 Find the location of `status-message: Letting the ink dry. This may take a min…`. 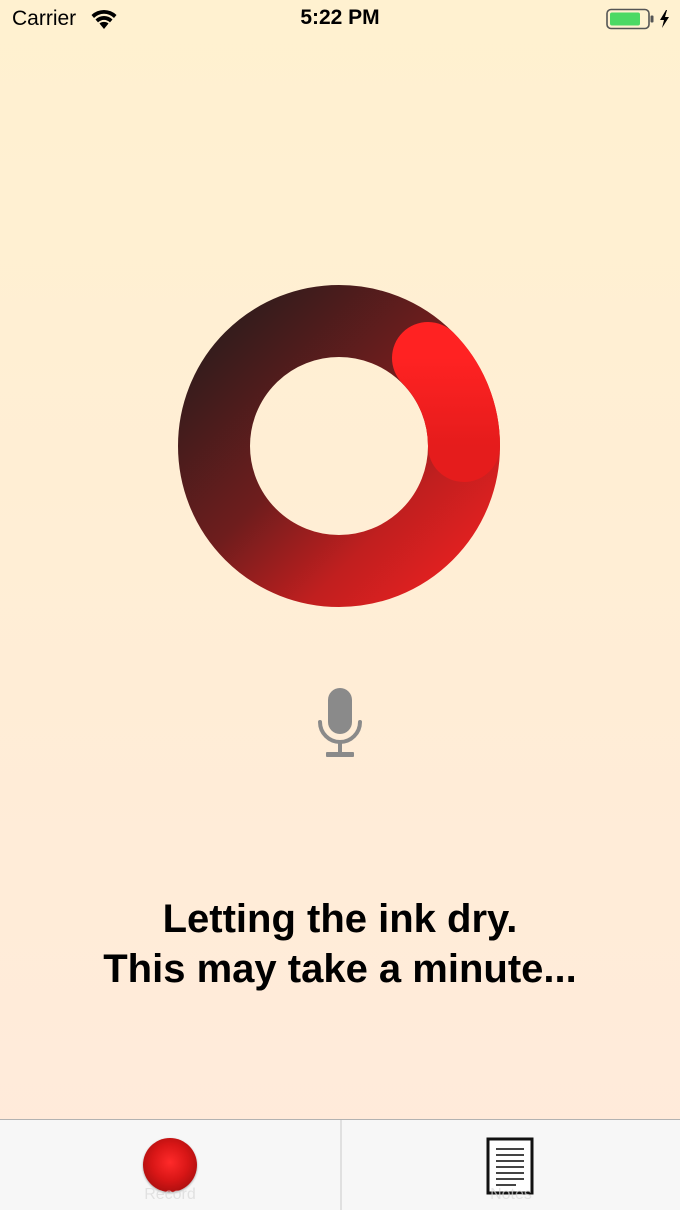

status-message: Letting the ink dry. This may take a min… is located at coordinates (340, 944).